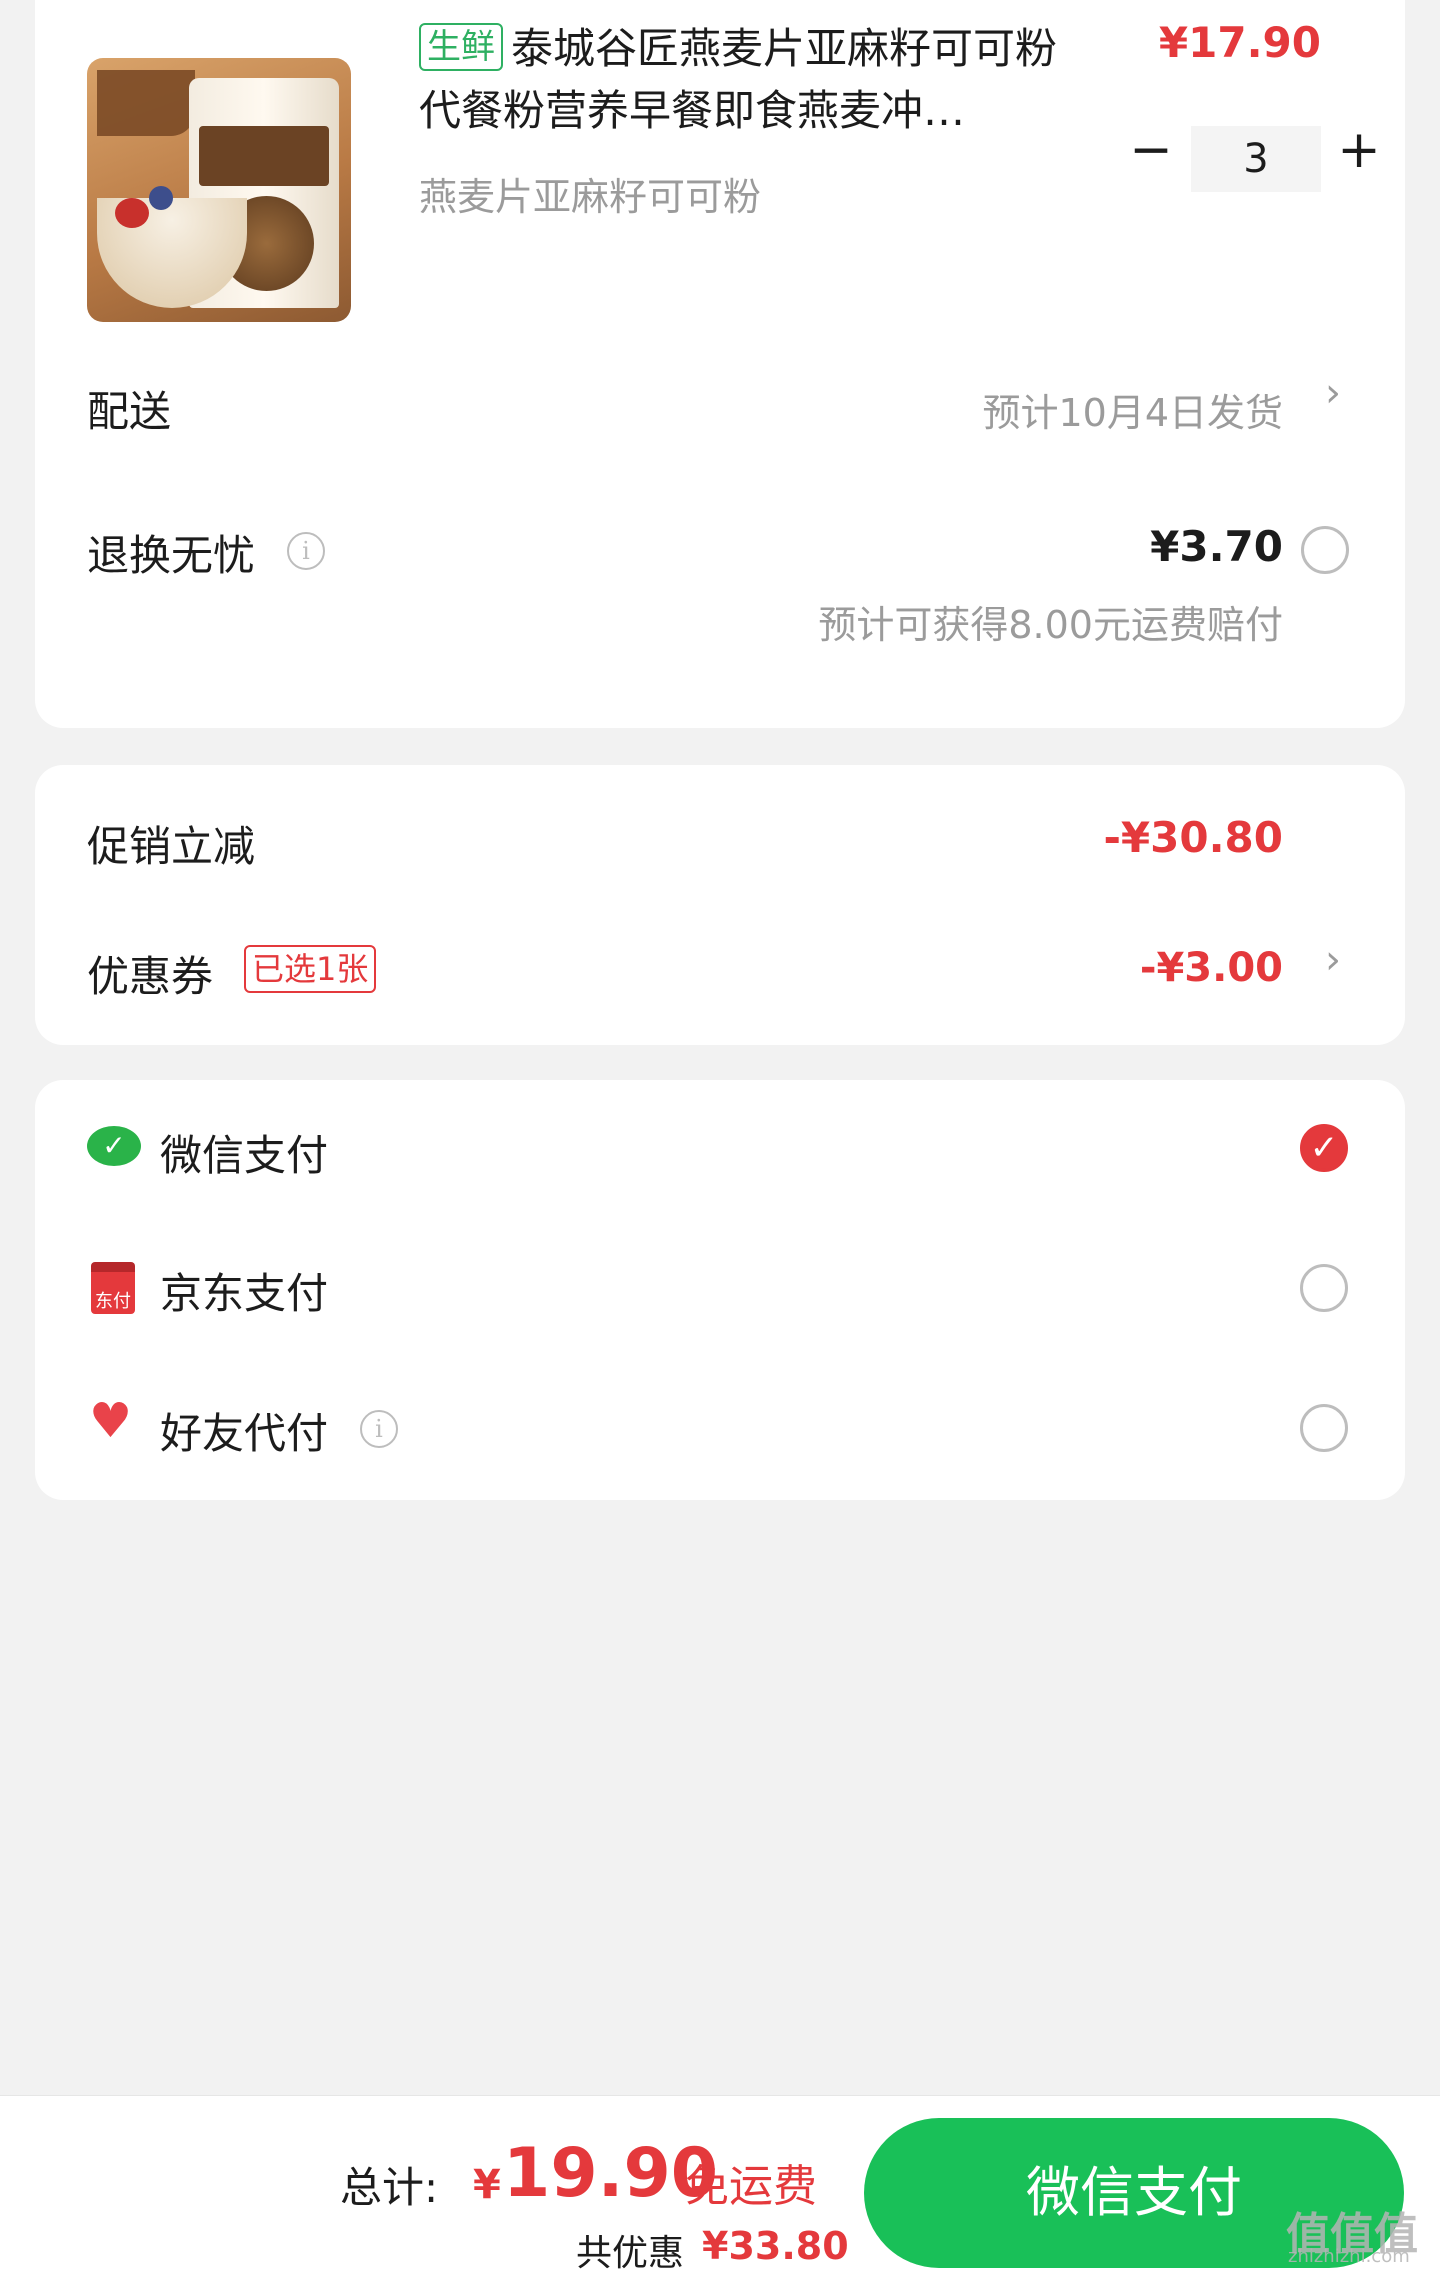 This screenshot has width=1440, height=2282. Describe the element at coordinates (389, 2187) in the screenshot. I see `total-label: 总计:` at that location.